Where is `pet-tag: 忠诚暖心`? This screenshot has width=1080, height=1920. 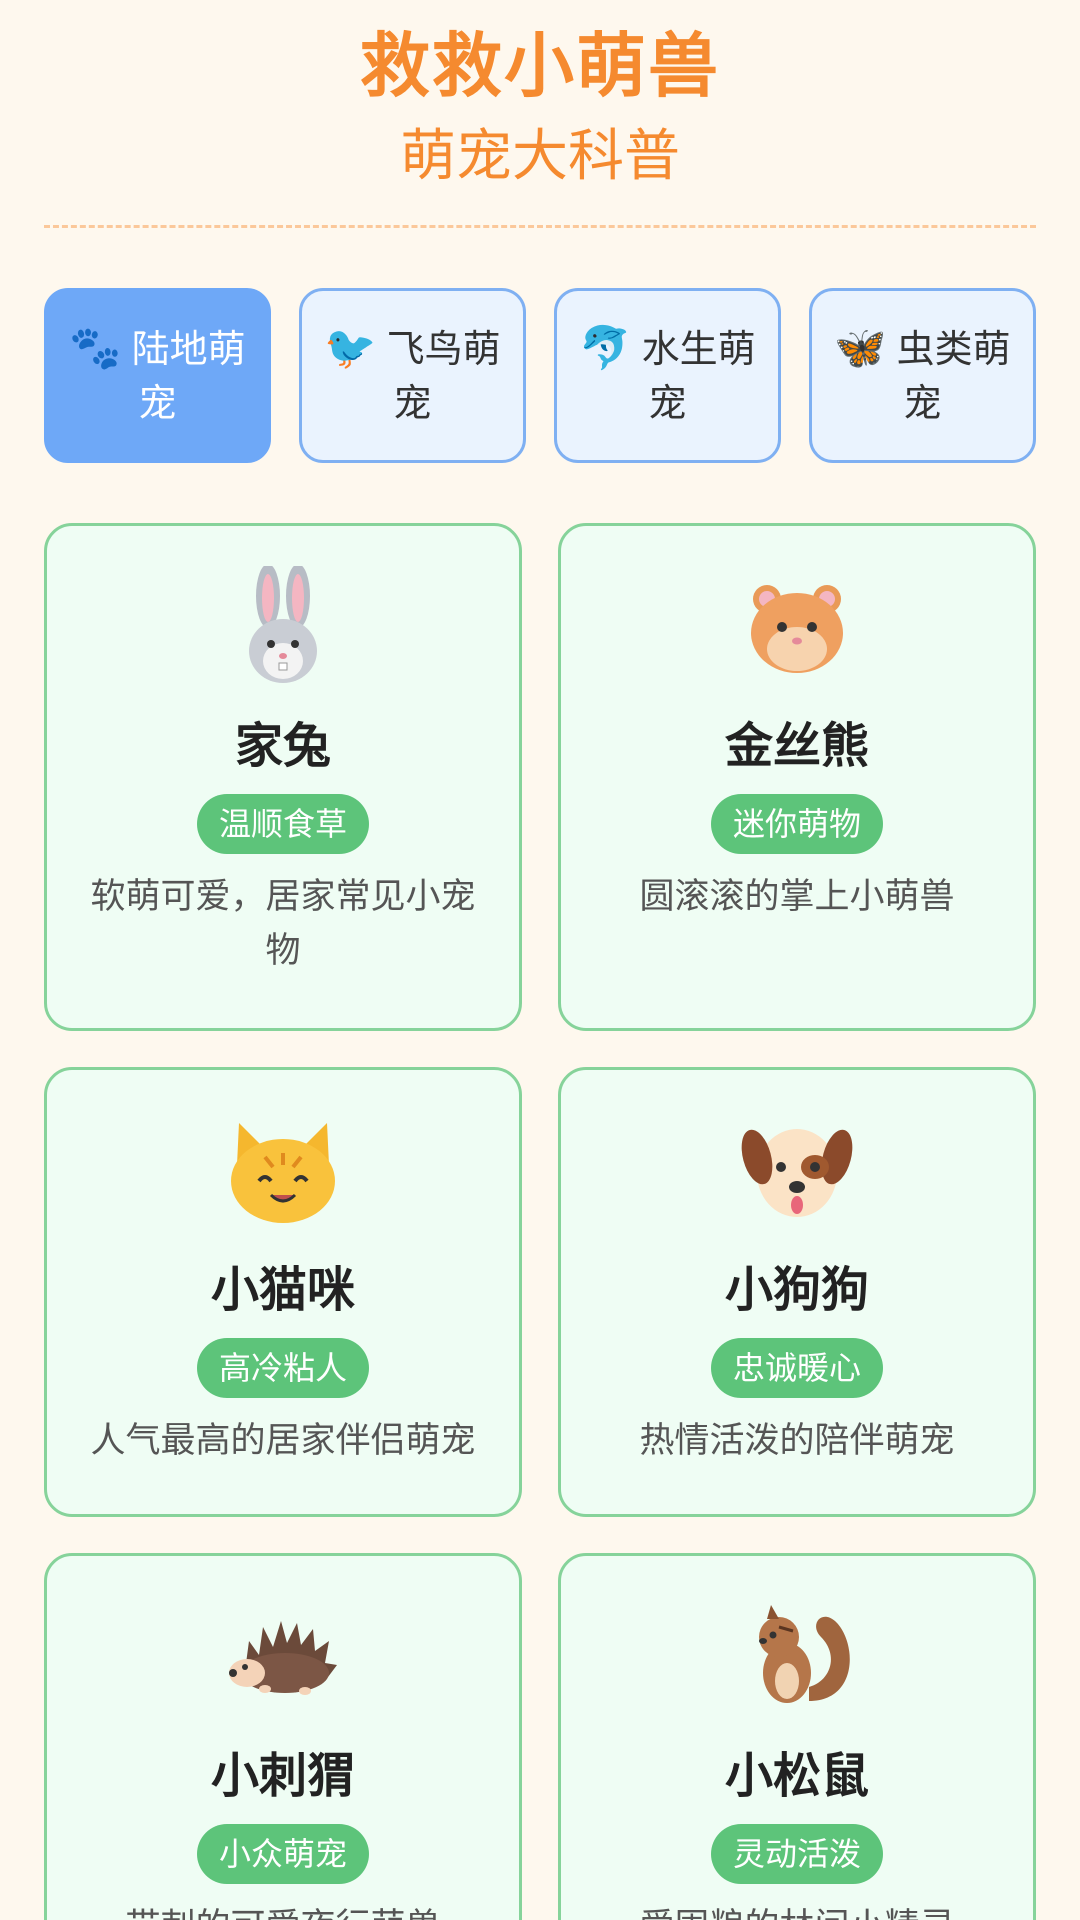 pet-tag: 忠诚暖心 is located at coordinates (796, 1368).